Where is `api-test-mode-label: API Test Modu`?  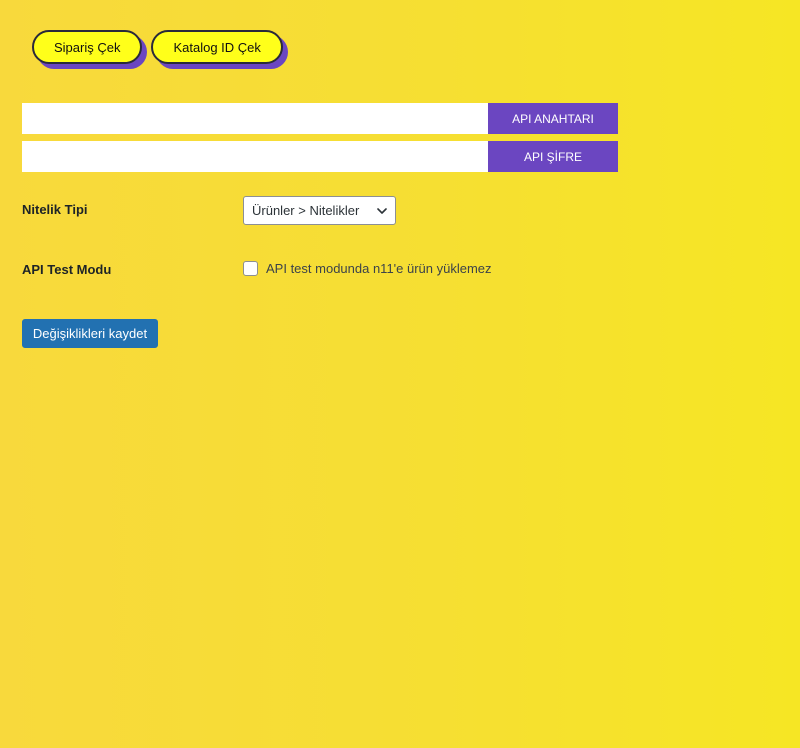 api-test-mode-label: API Test Modu is located at coordinates (67, 269).